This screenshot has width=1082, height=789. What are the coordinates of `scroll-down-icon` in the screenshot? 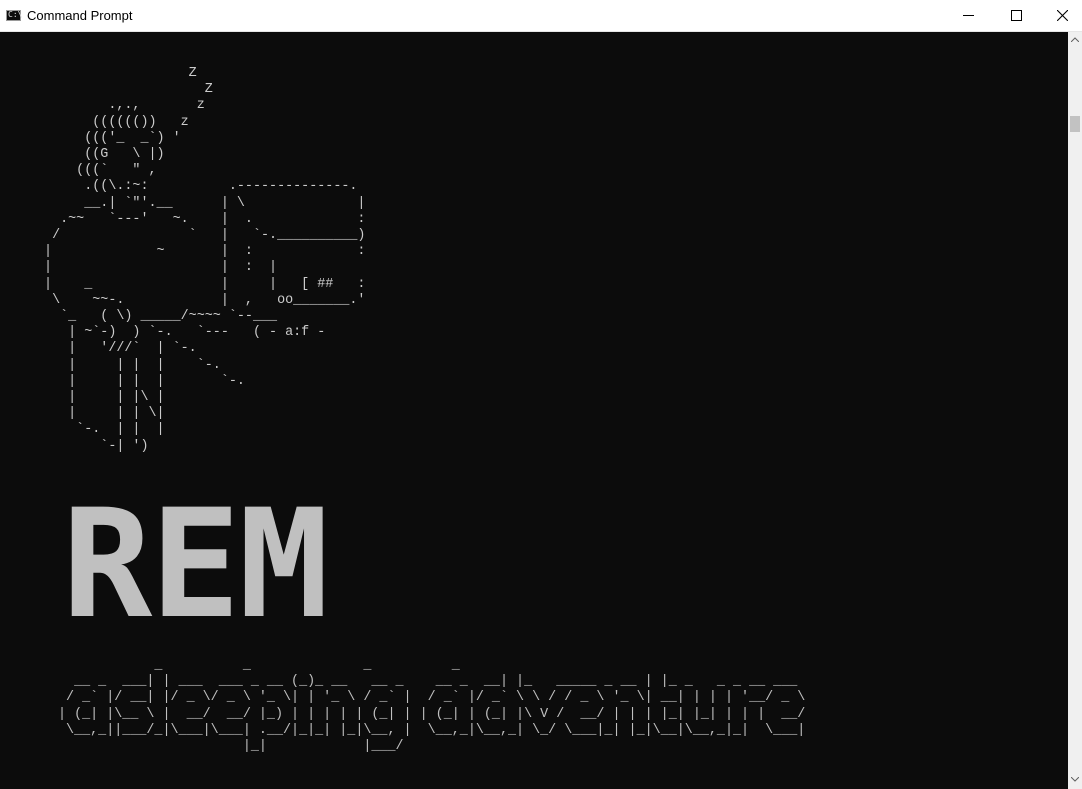 It's located at (1075, 779).